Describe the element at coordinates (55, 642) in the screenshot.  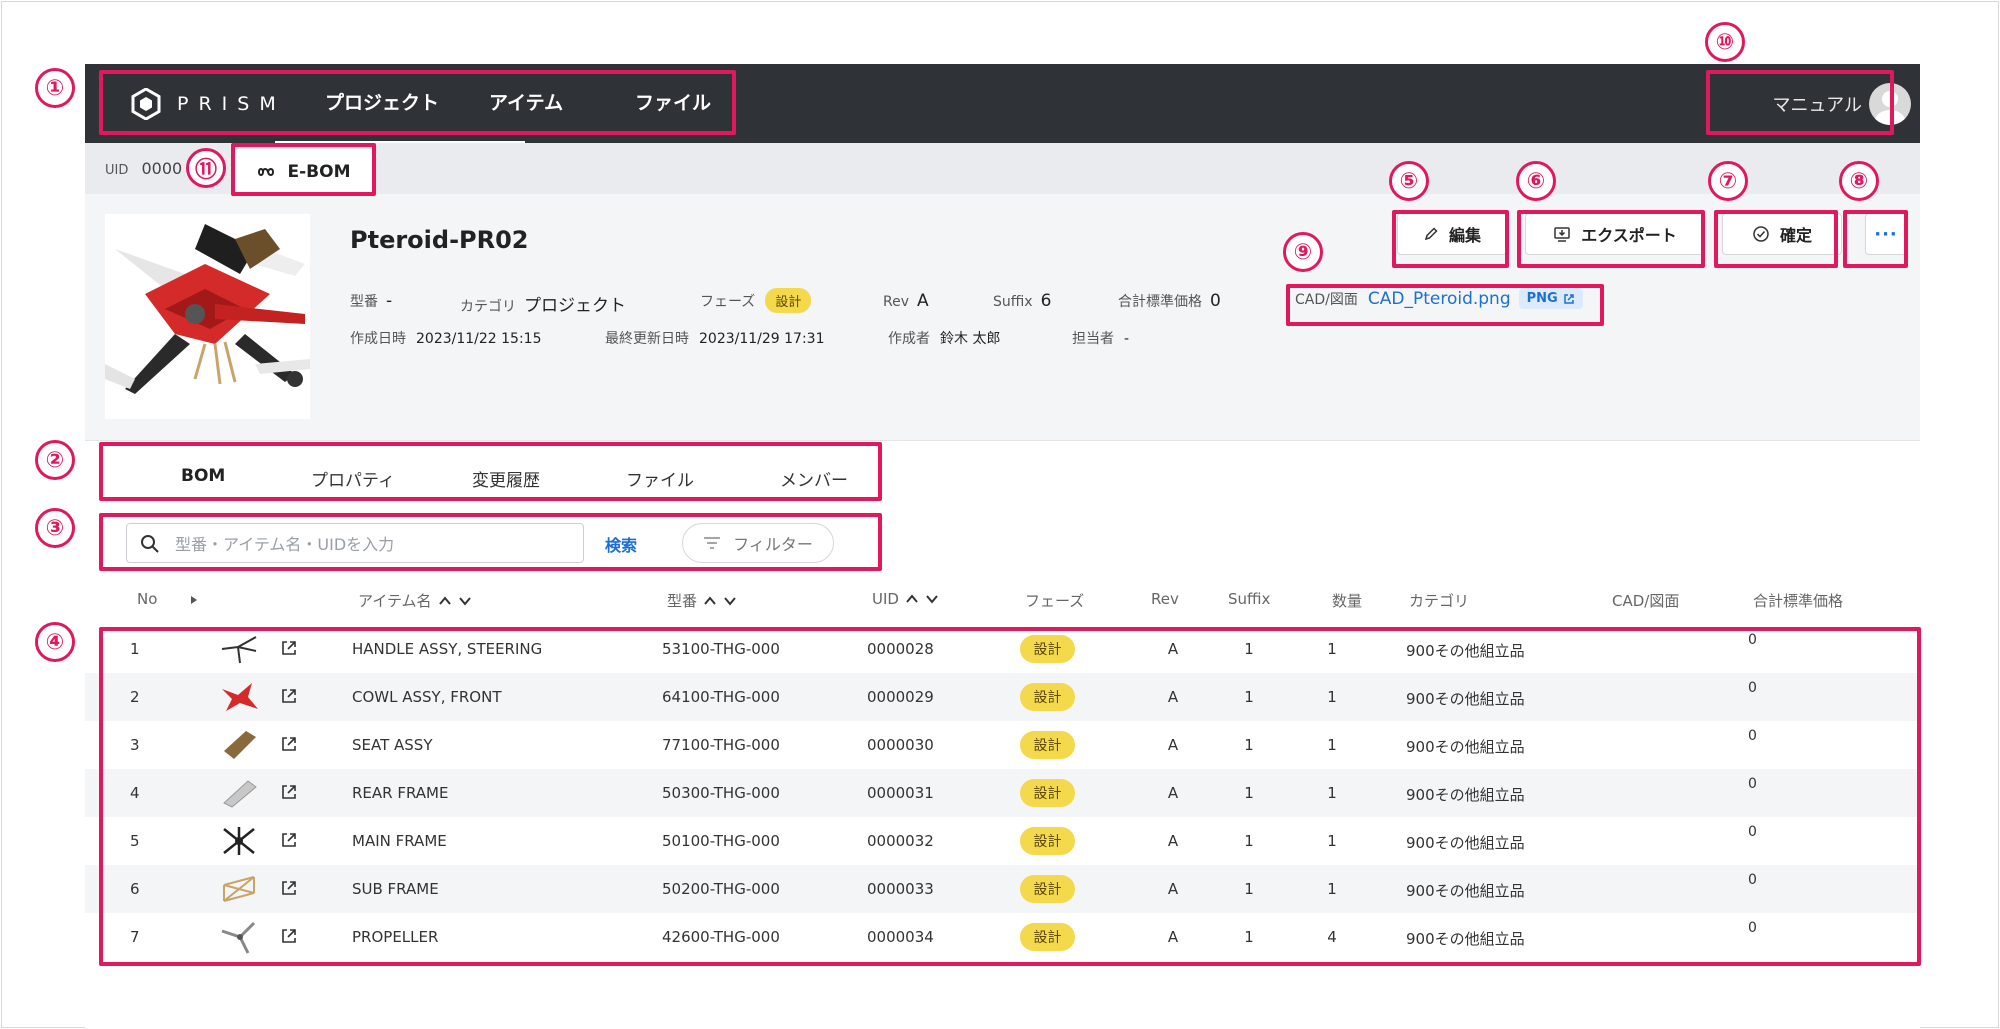
I see `annotation-4: ④` at that location.